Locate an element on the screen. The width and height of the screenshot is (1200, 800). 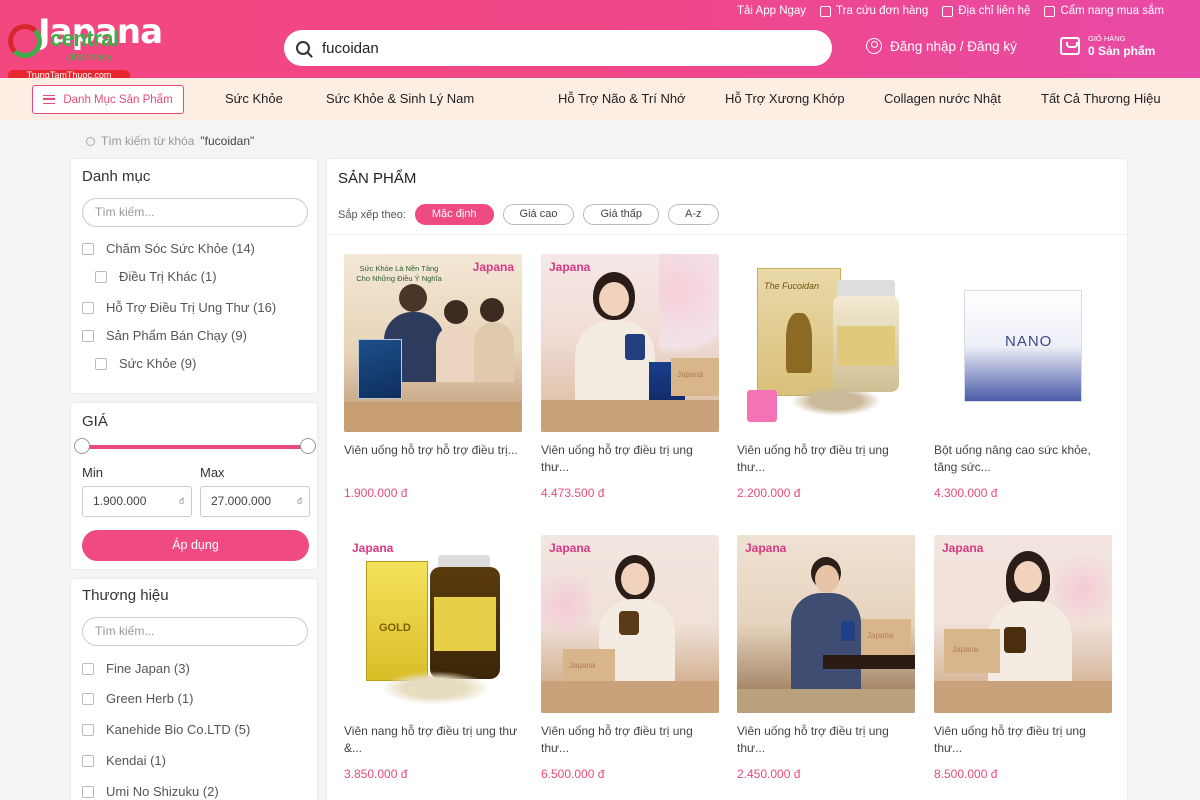
person-head-shape is located at coordinates (492, 310).